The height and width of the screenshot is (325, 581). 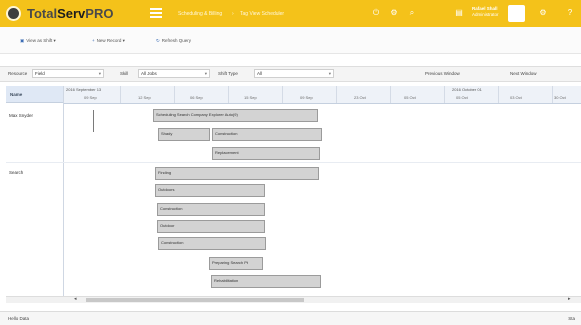 What do you see at coordinates (569, 299) in the screenshot?
I see `scroll-right-icon: ▸` at bounding box center [569, 299].